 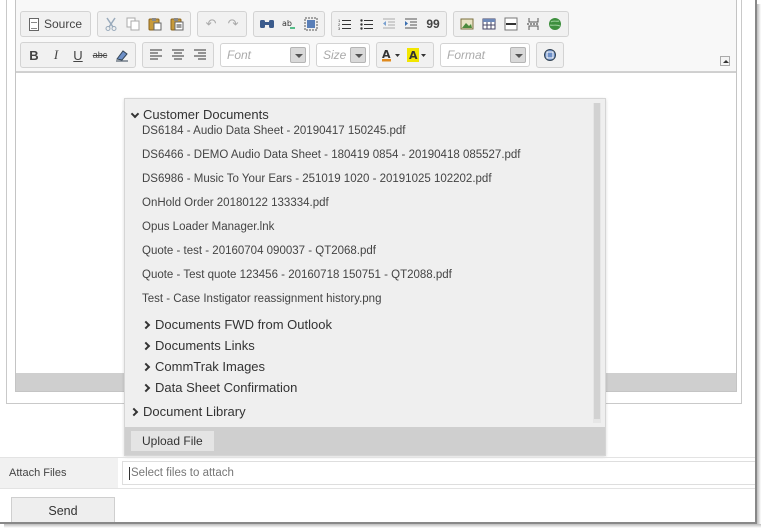 I want to click on clipboard-group, so click(x=144, y=24).